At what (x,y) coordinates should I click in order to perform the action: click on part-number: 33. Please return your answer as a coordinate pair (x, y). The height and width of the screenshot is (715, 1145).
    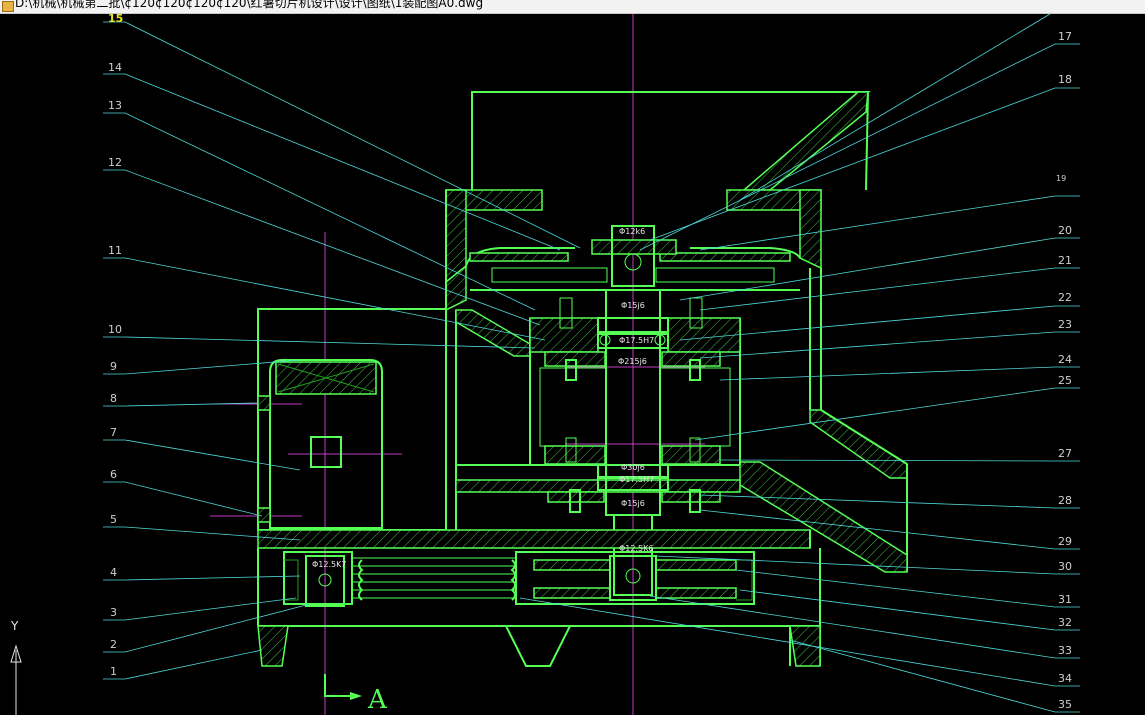
    Looking at the image, I should click on (1065, 650).